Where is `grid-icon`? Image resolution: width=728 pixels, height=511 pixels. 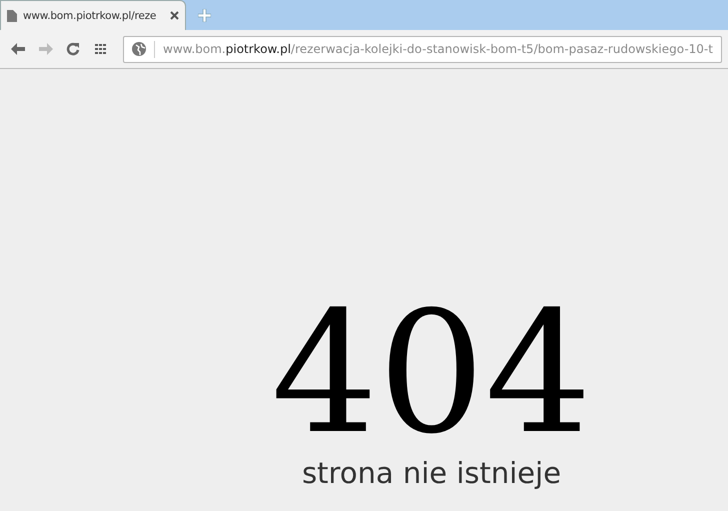 grid-icon is located at coordinates (101, 49).